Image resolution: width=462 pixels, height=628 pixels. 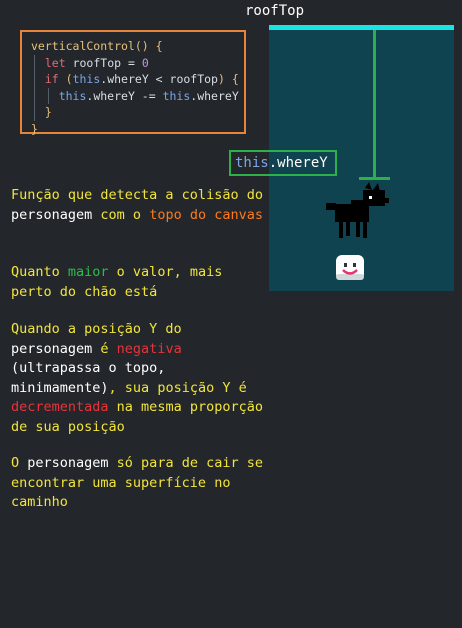 What do you see at coordinates (124, 95) in the screenshot?
I see `decrement-expression: .whereY -=` at bounding box center [124, 95].